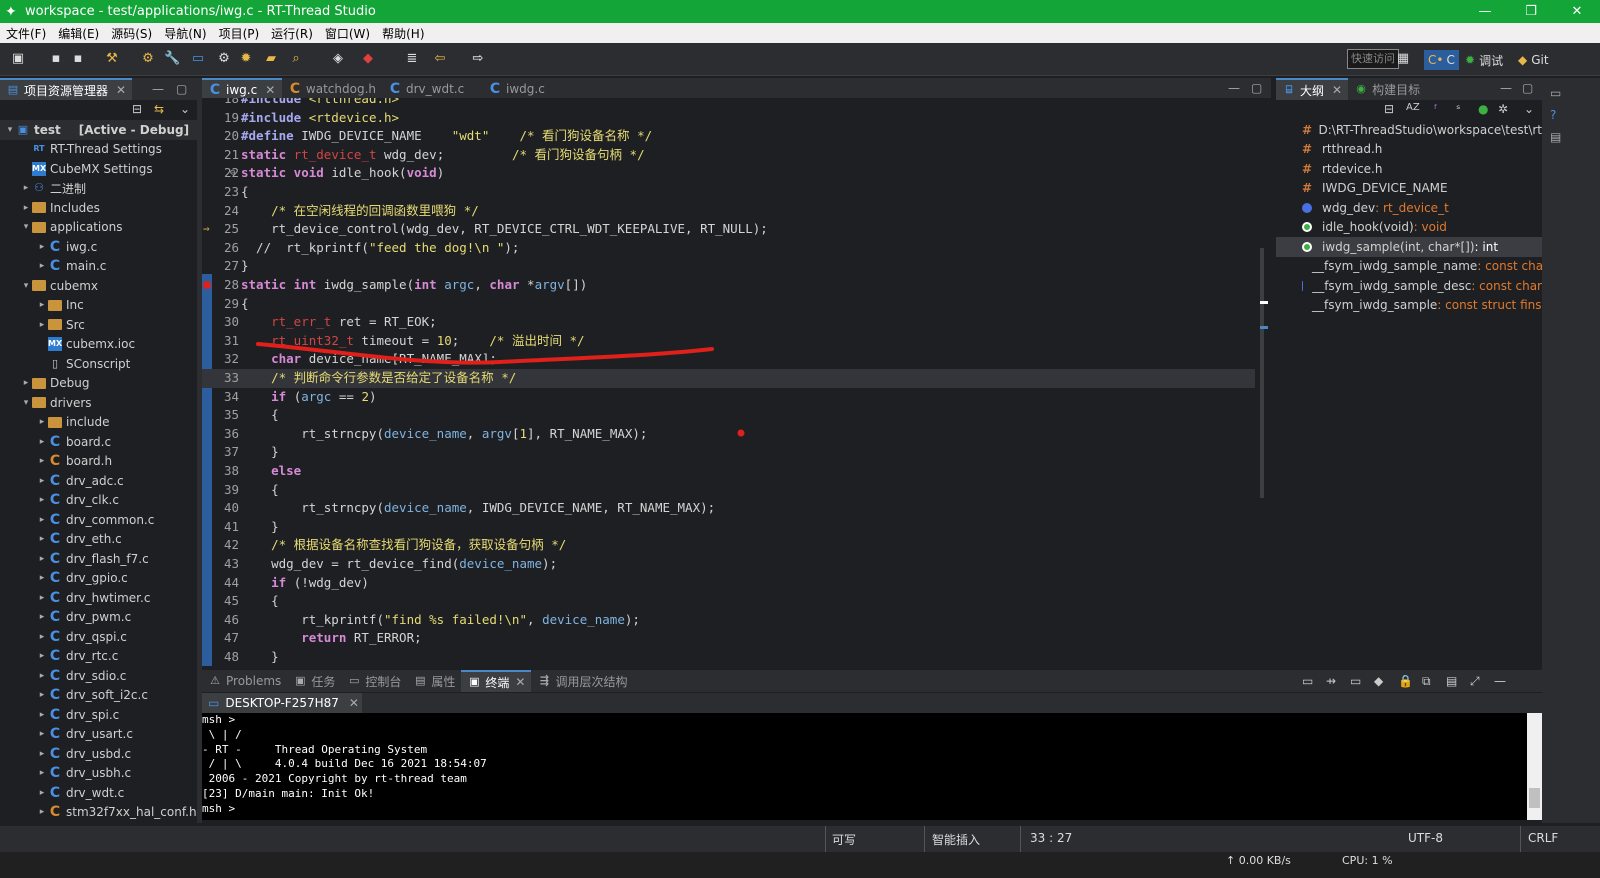 This screenshot has height=878, width=1600. I want to click on disconnect-icon: ⇸, so click(1331, 681).